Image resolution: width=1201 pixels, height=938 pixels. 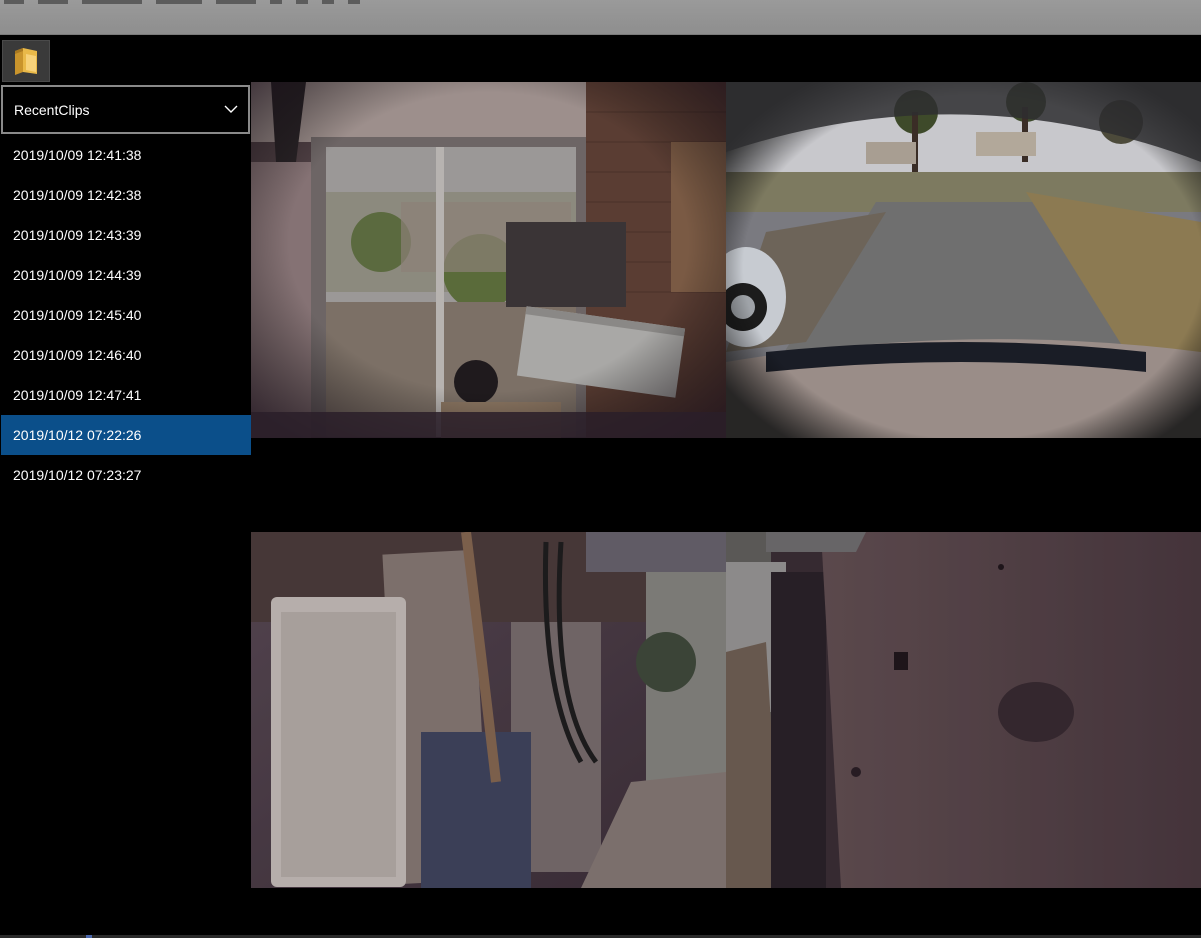 I want to click on clip-list-item: 2019/10/09 12:41:38, so click(x=126, y=155).